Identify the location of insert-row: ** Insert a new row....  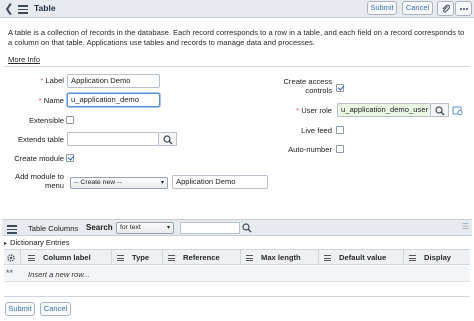
(237, 274).